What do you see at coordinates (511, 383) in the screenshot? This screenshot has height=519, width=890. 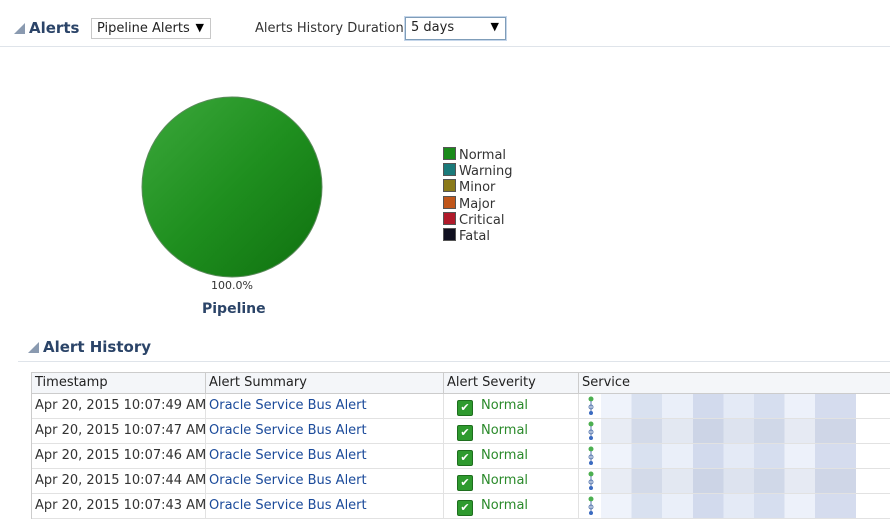 I see `column-header-alert-severity: Alert Severity` at bounding box center [511, 383].